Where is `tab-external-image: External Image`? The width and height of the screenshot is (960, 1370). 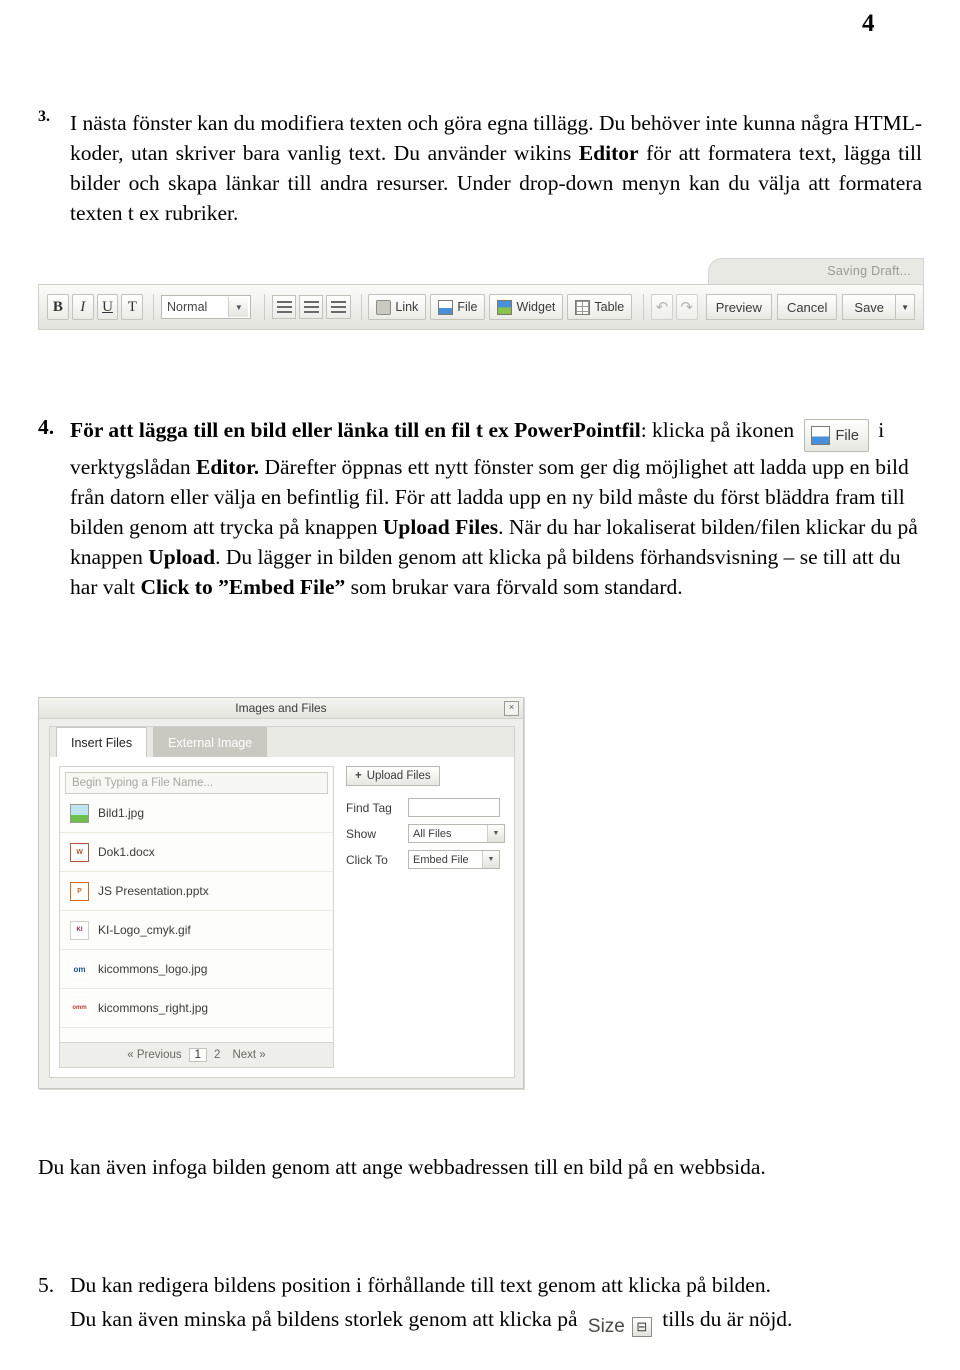
tab-external-image: External Image is located at coordinates (210, 742).